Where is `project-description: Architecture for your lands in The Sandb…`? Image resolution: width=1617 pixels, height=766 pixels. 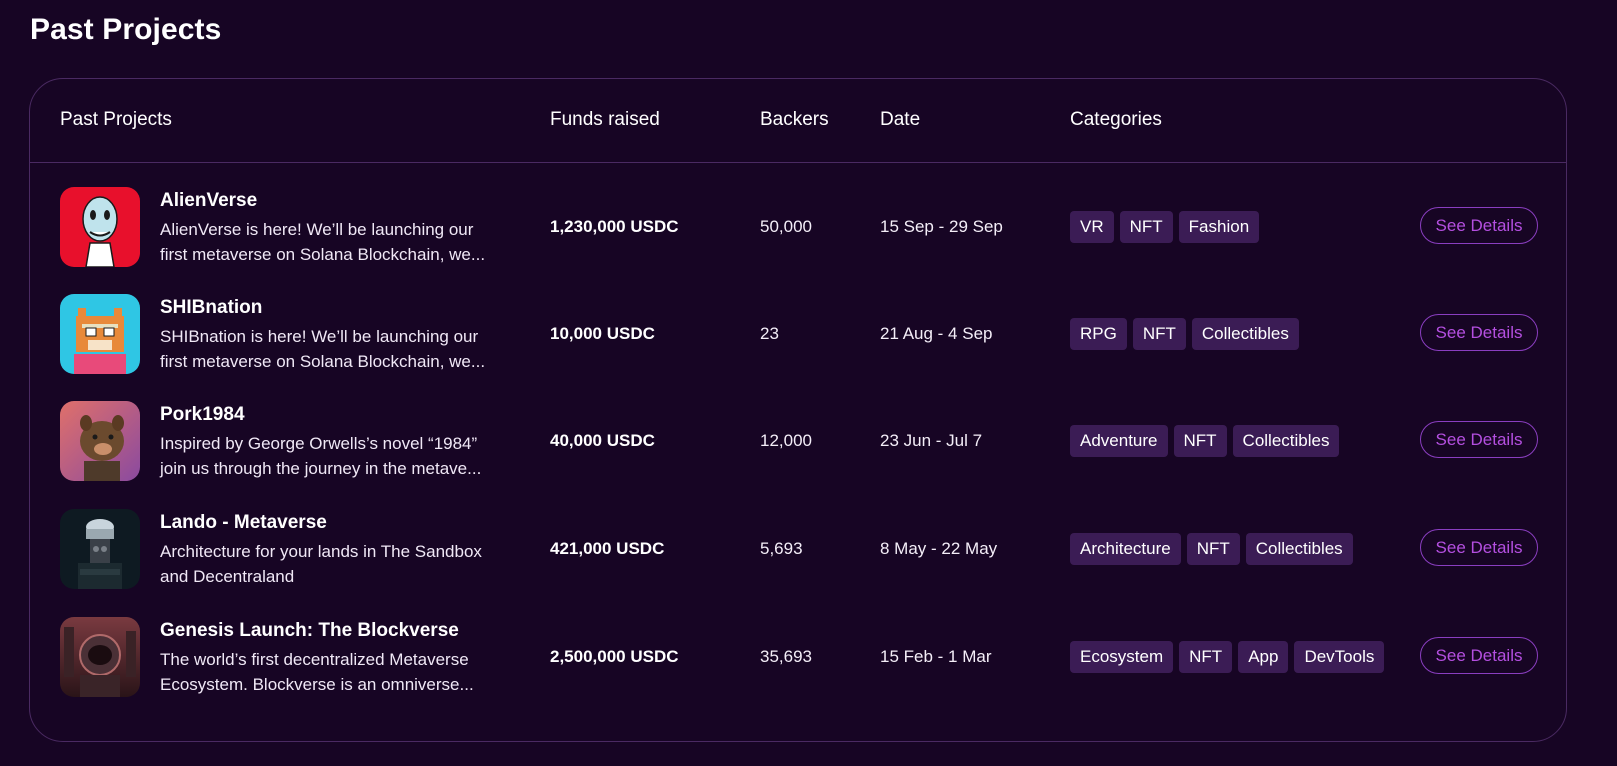 project-description: Architecture for your lands in The Sandb… is located at coordinates (321, 564).